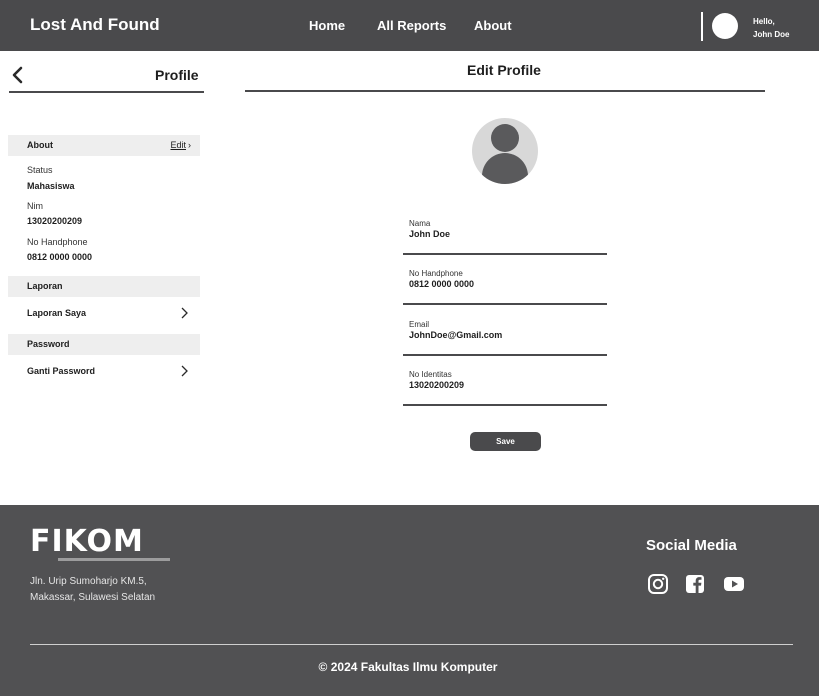  Describe the element at coordinates (695, 584) in the screenshot. I see `facebook-icon` at that location.